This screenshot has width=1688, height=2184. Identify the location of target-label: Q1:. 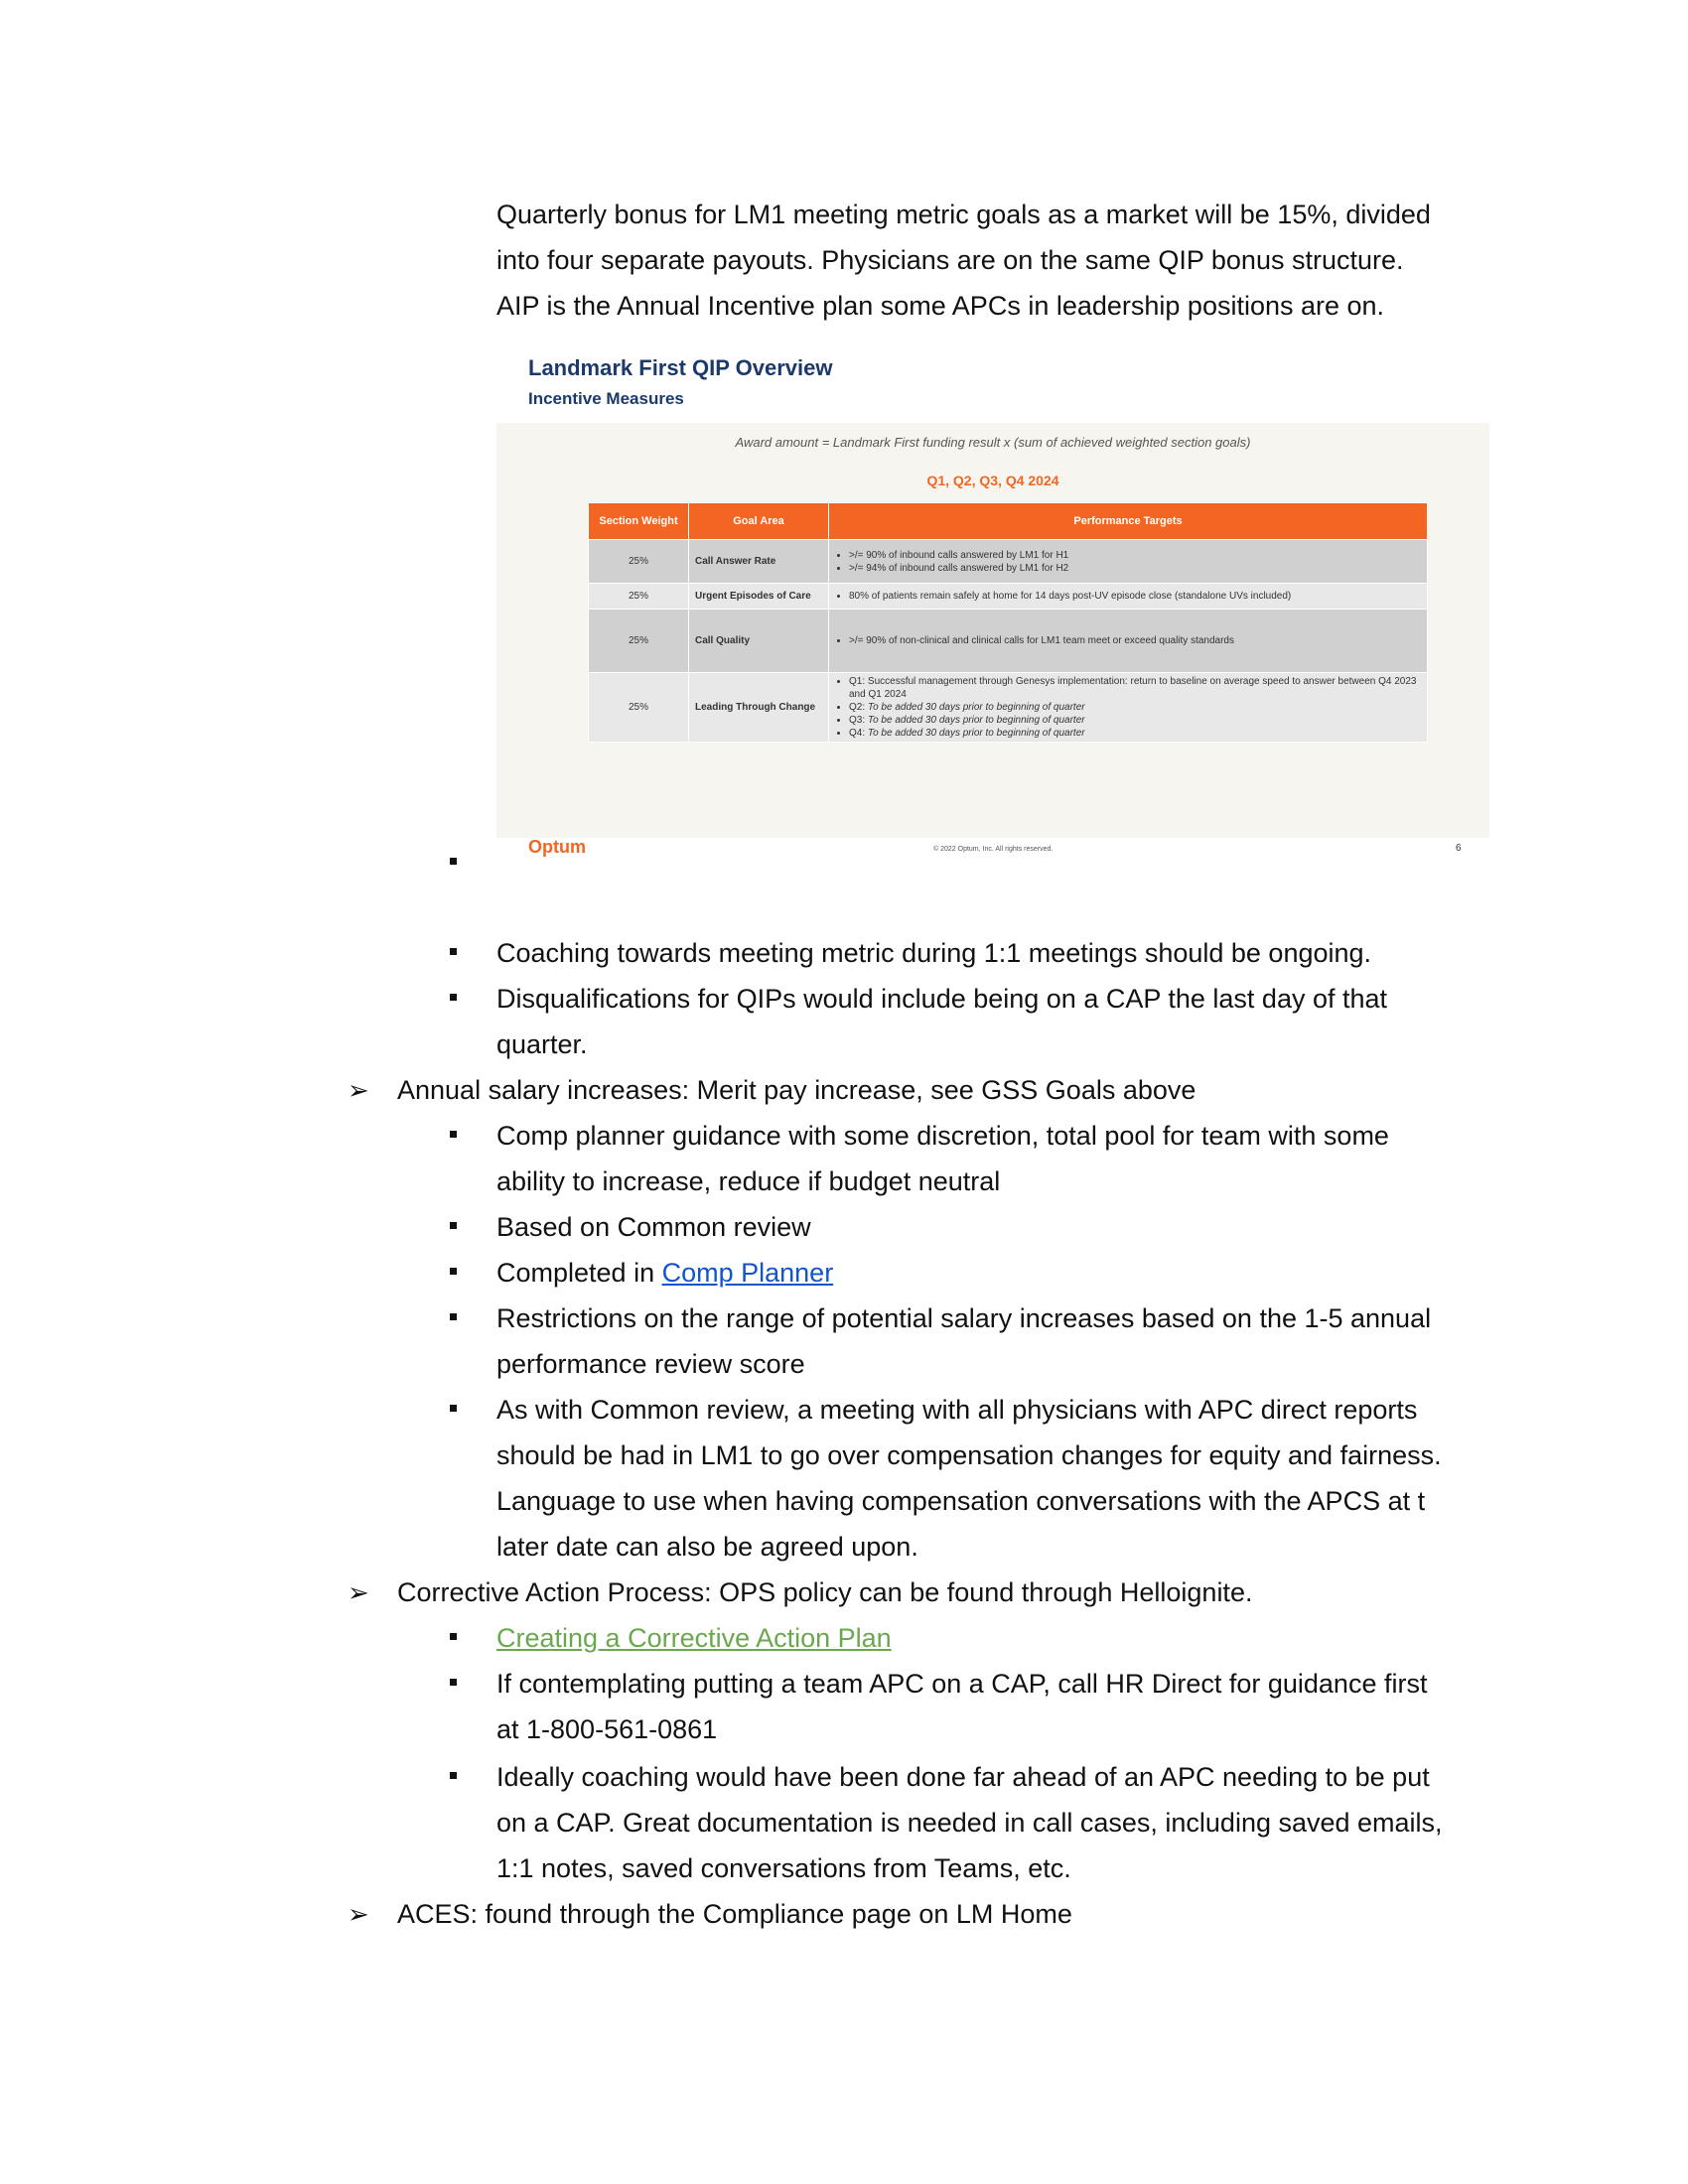
(857, 681).